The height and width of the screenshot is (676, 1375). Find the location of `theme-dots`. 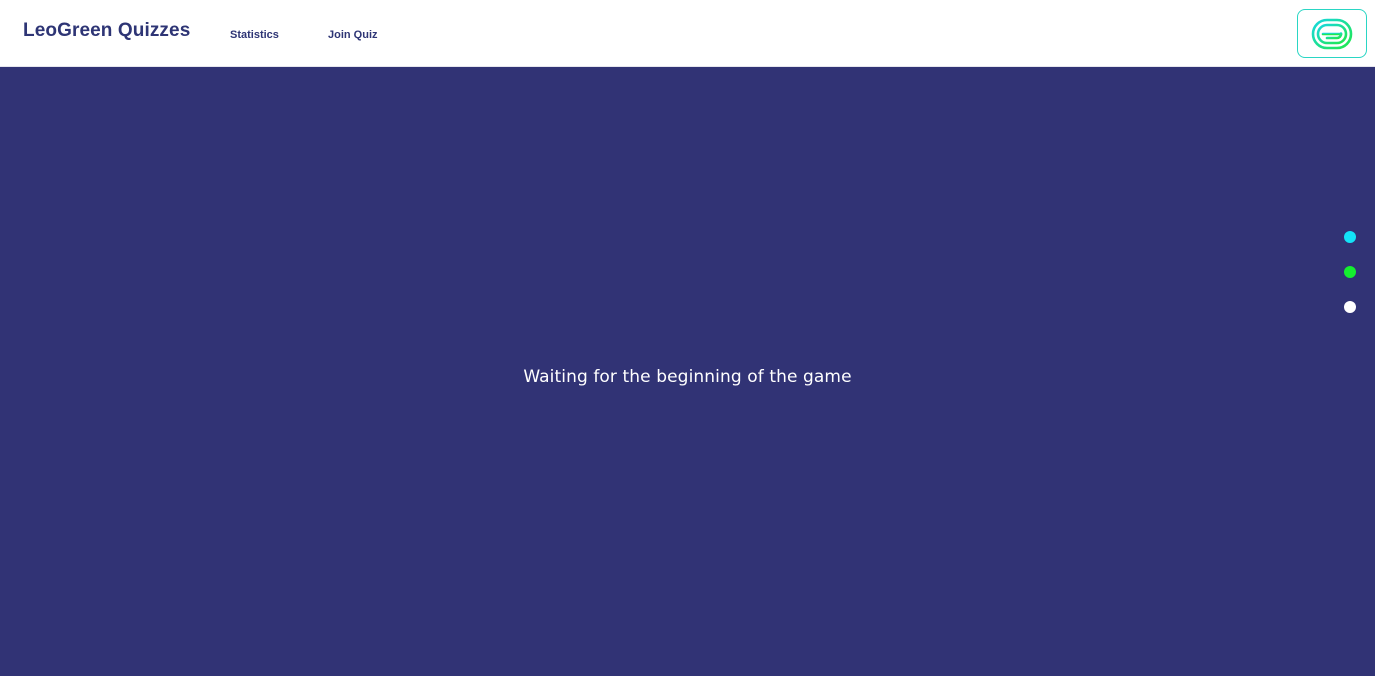

theme-dots is located at coordinates (1350, 283).